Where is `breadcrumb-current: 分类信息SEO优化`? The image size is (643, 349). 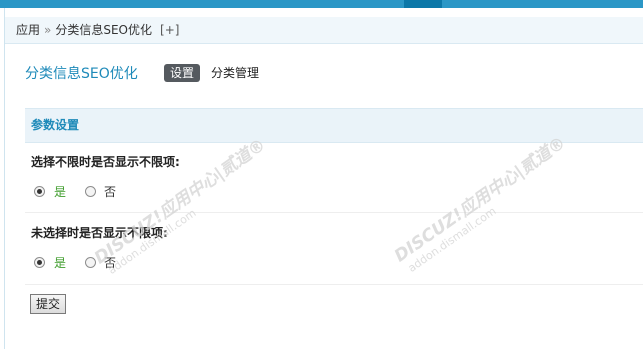 breadcrumb-current: 分类信息SEO优化 is located at coordinates (104, 30).